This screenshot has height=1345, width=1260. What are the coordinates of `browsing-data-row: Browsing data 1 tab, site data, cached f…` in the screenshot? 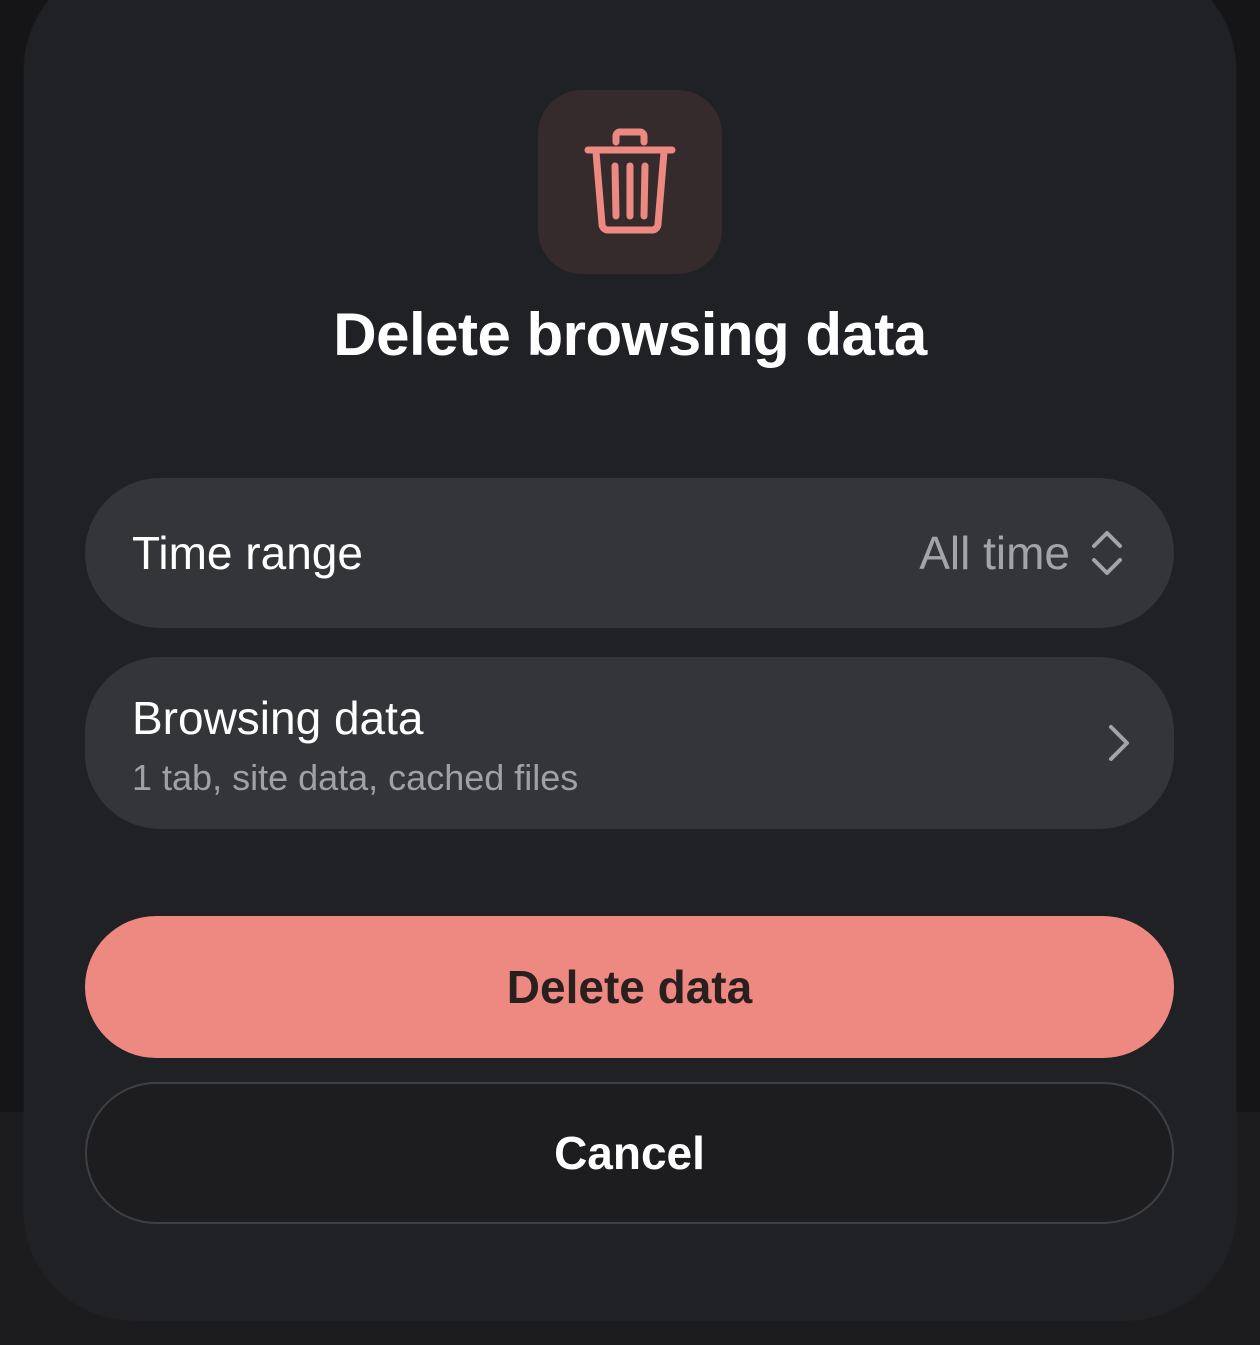 It's located at (629, 743).